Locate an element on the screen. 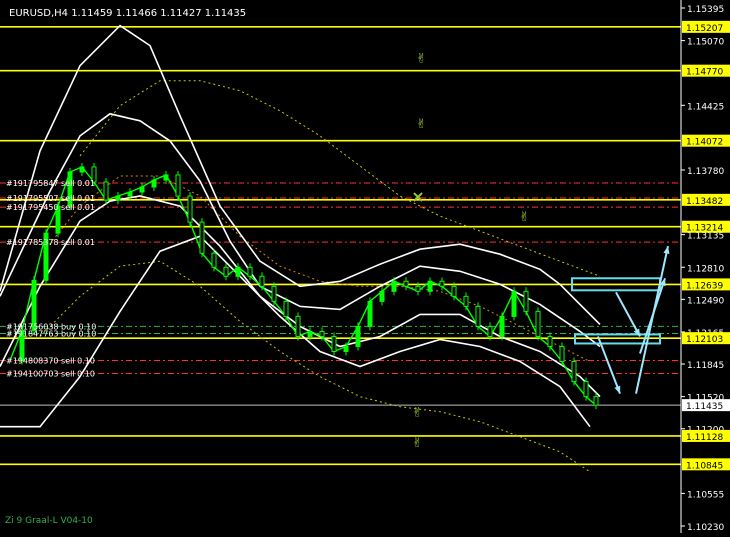  order-label: #191785378 sell 0.01 is located at coordinates (50, 242).